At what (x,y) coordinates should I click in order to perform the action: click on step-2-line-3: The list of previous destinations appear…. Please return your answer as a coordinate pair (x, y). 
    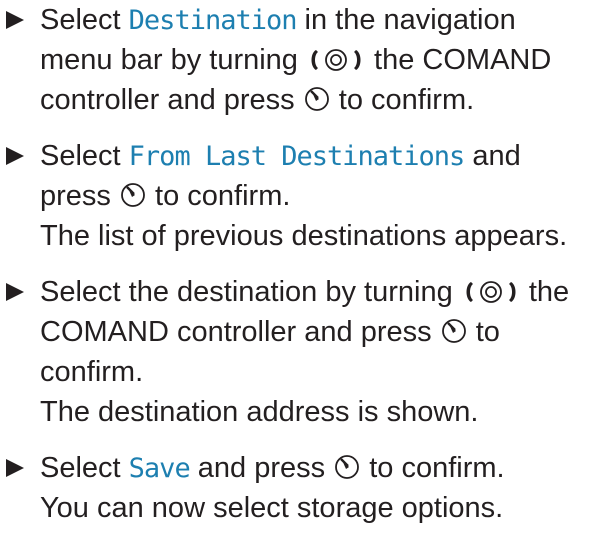
    Looking at the image, I should click on (304, 236).